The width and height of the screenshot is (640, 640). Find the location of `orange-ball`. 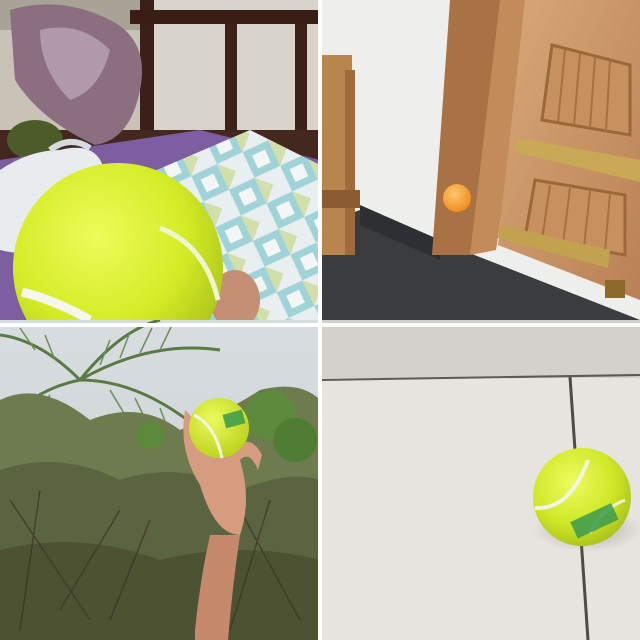

orange-ball is located at coordinates (457, 198).